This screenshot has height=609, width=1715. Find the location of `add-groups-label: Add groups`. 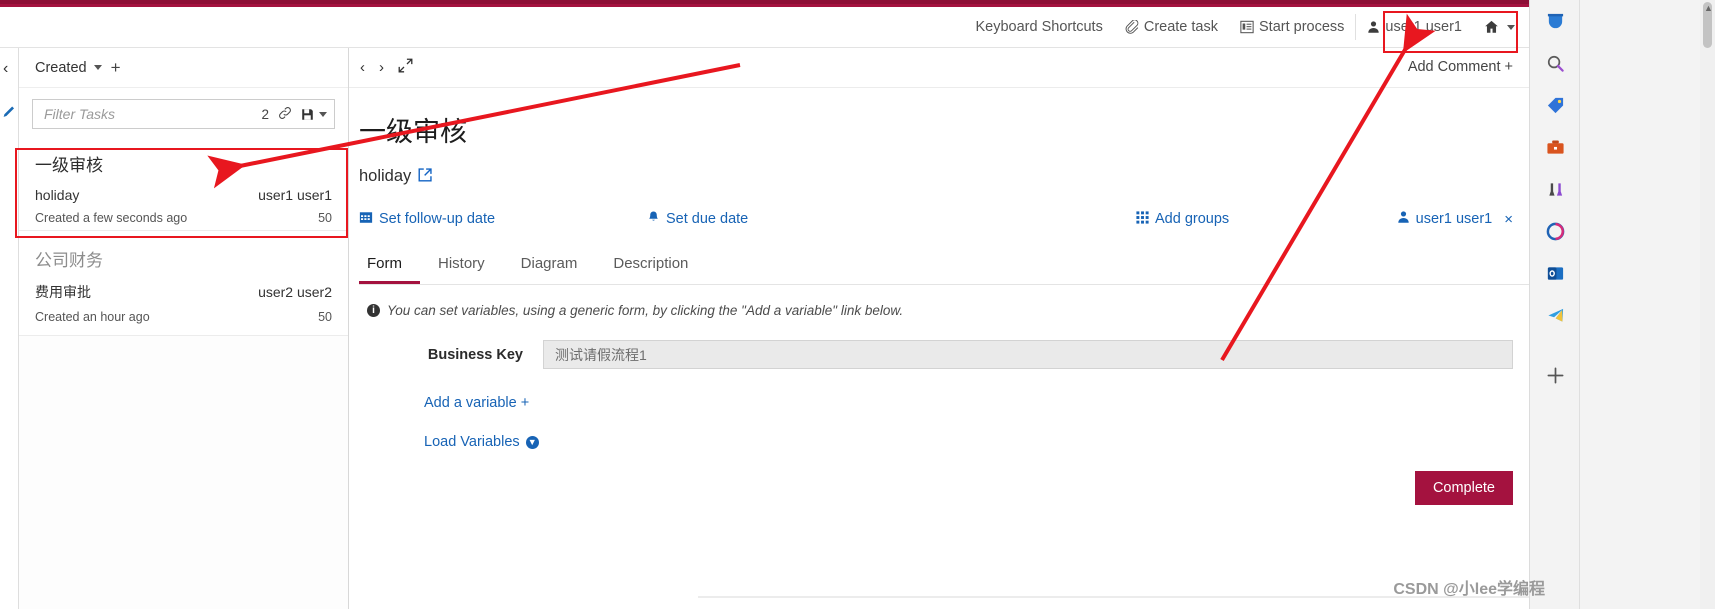

add-groups-label: Add groups is located at coordinates (1192, 219).